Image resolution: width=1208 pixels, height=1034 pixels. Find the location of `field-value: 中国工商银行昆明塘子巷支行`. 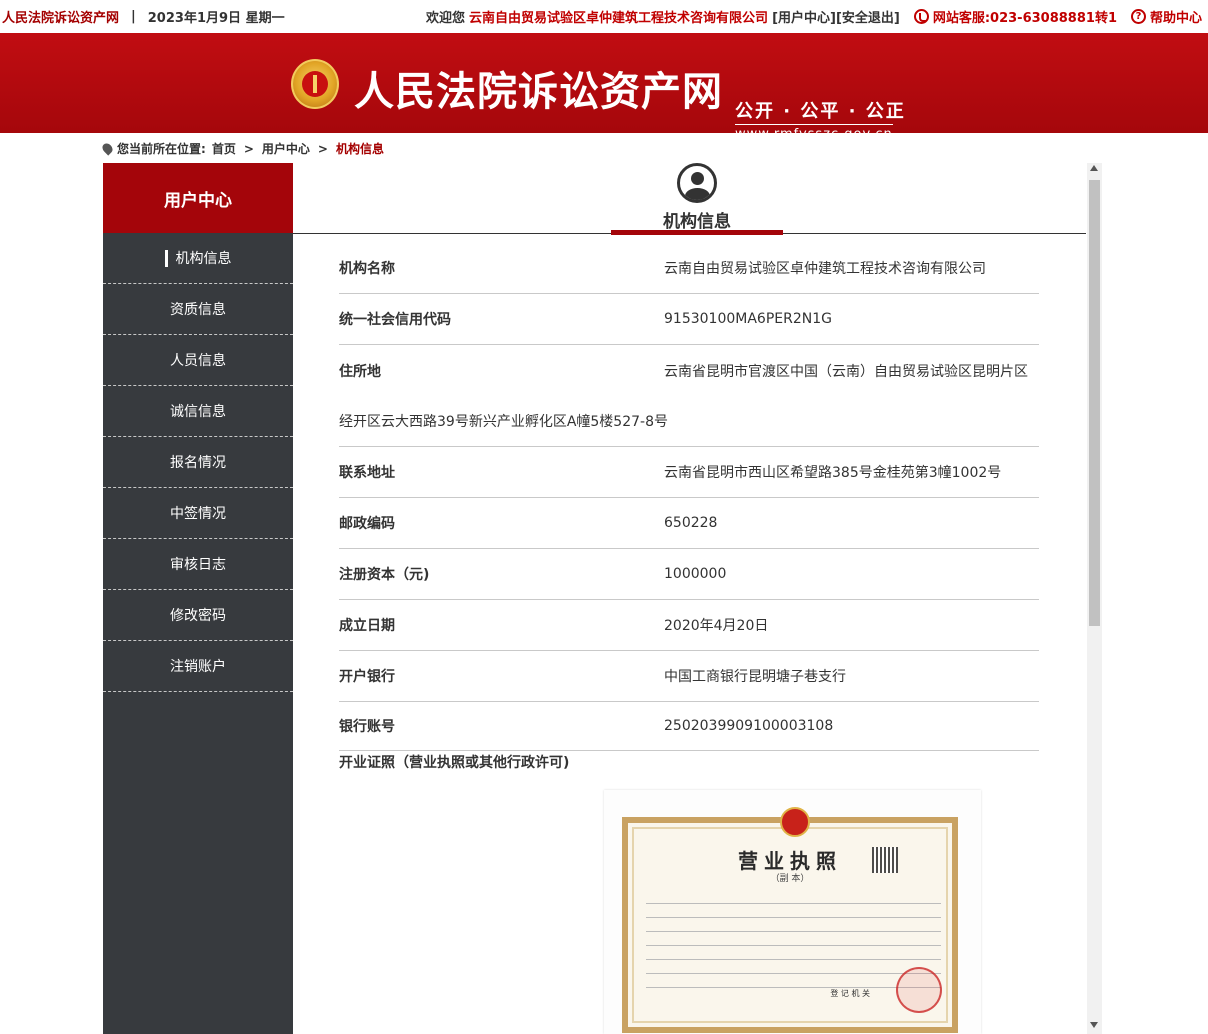

field-value: 中国工商银行昆明塘子巷支行 is located at coordinates (755, 677).